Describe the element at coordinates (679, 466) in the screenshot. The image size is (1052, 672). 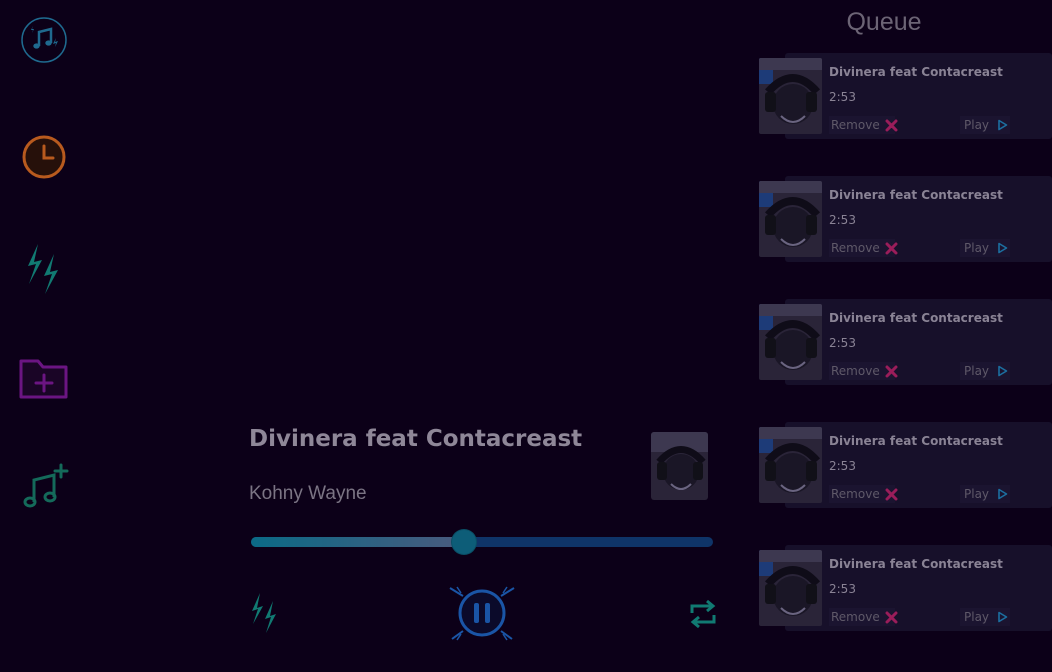
I see `album-cover` at that location.